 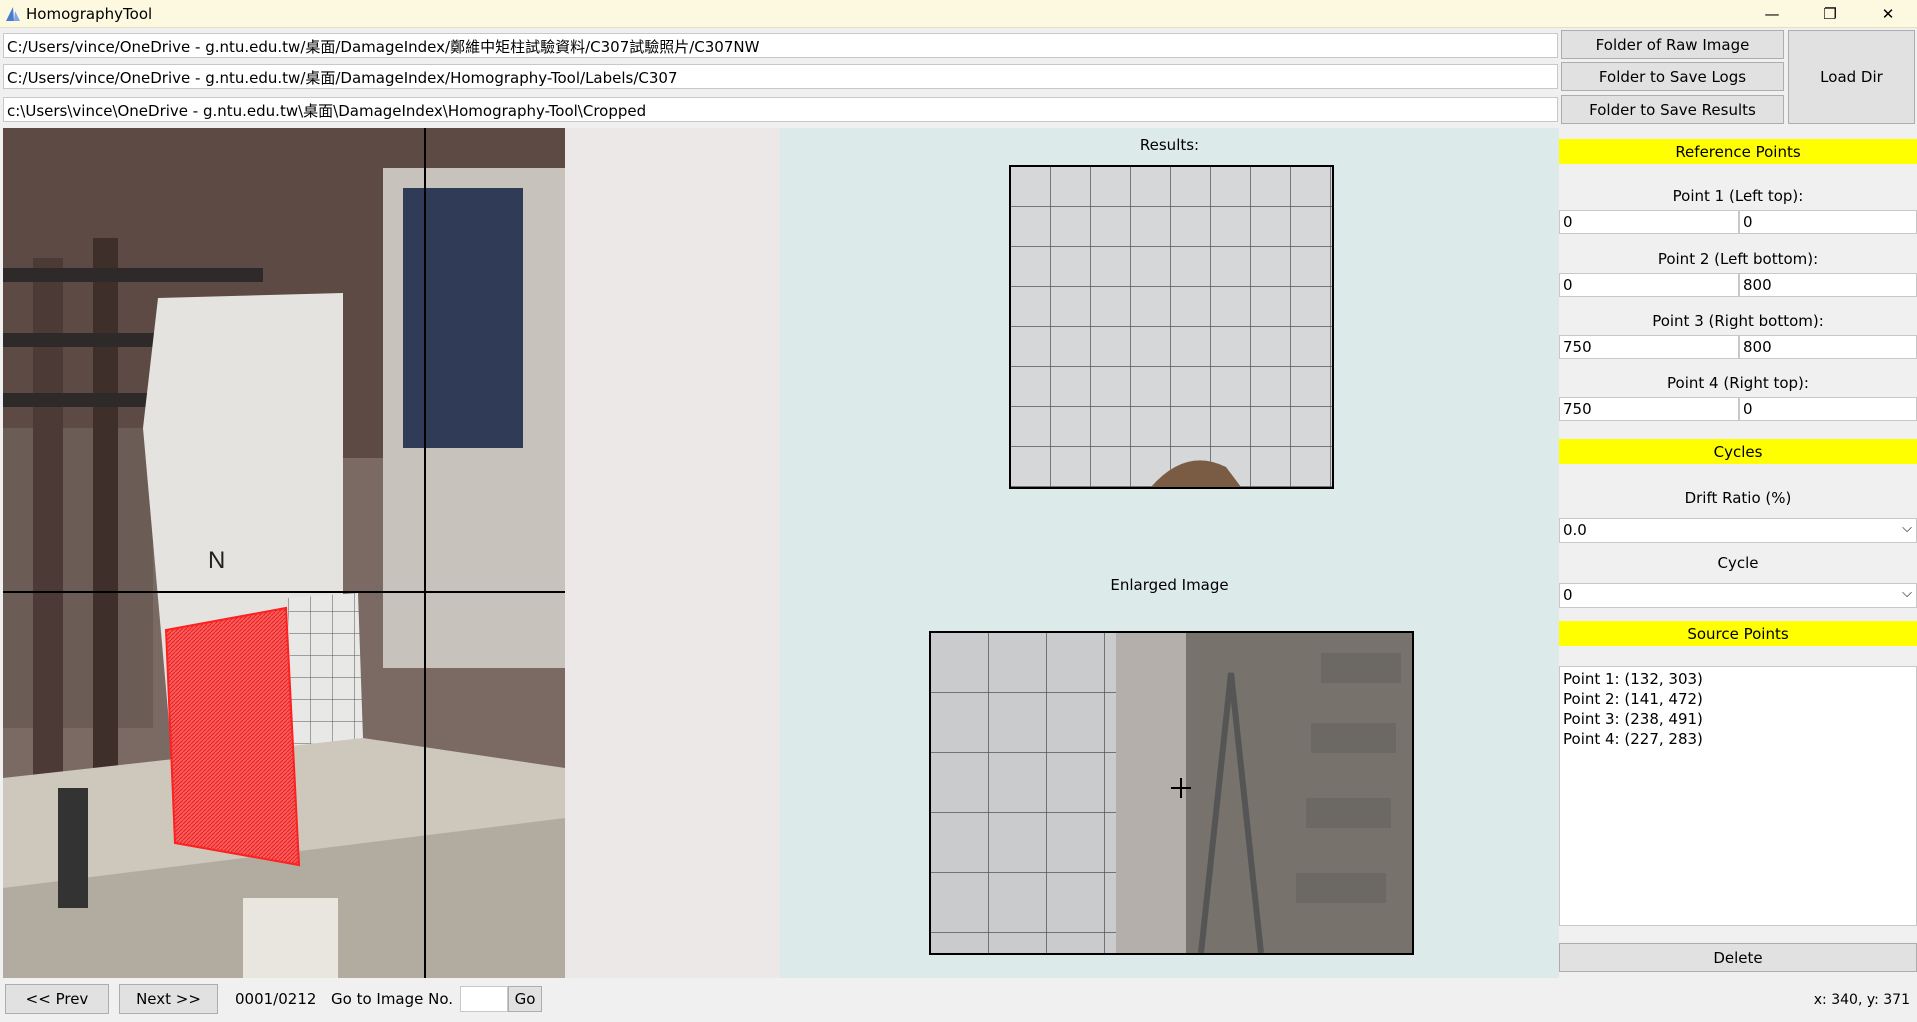 What do you see at coordinates (1851, 77) in the screenshot?
I see `load-dir-button: Load Dir` at bounding box center [1851, 77].